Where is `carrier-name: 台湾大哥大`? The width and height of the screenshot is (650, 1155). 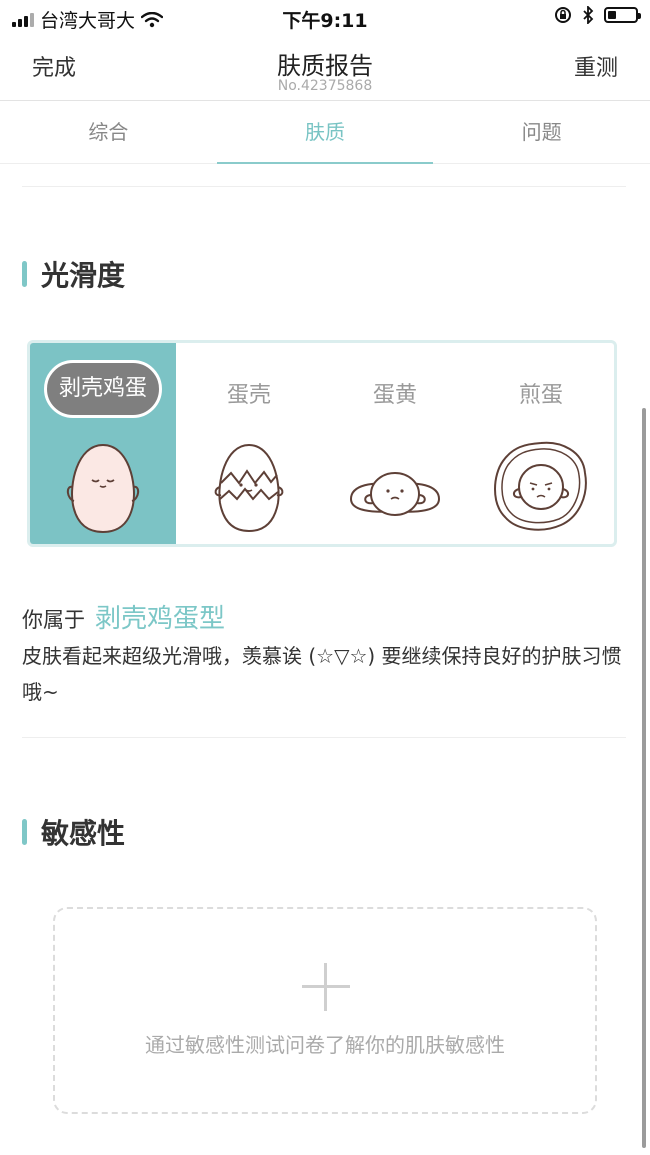 carrier-name: 台湾大哥大 is located at coordinates (88, 21).